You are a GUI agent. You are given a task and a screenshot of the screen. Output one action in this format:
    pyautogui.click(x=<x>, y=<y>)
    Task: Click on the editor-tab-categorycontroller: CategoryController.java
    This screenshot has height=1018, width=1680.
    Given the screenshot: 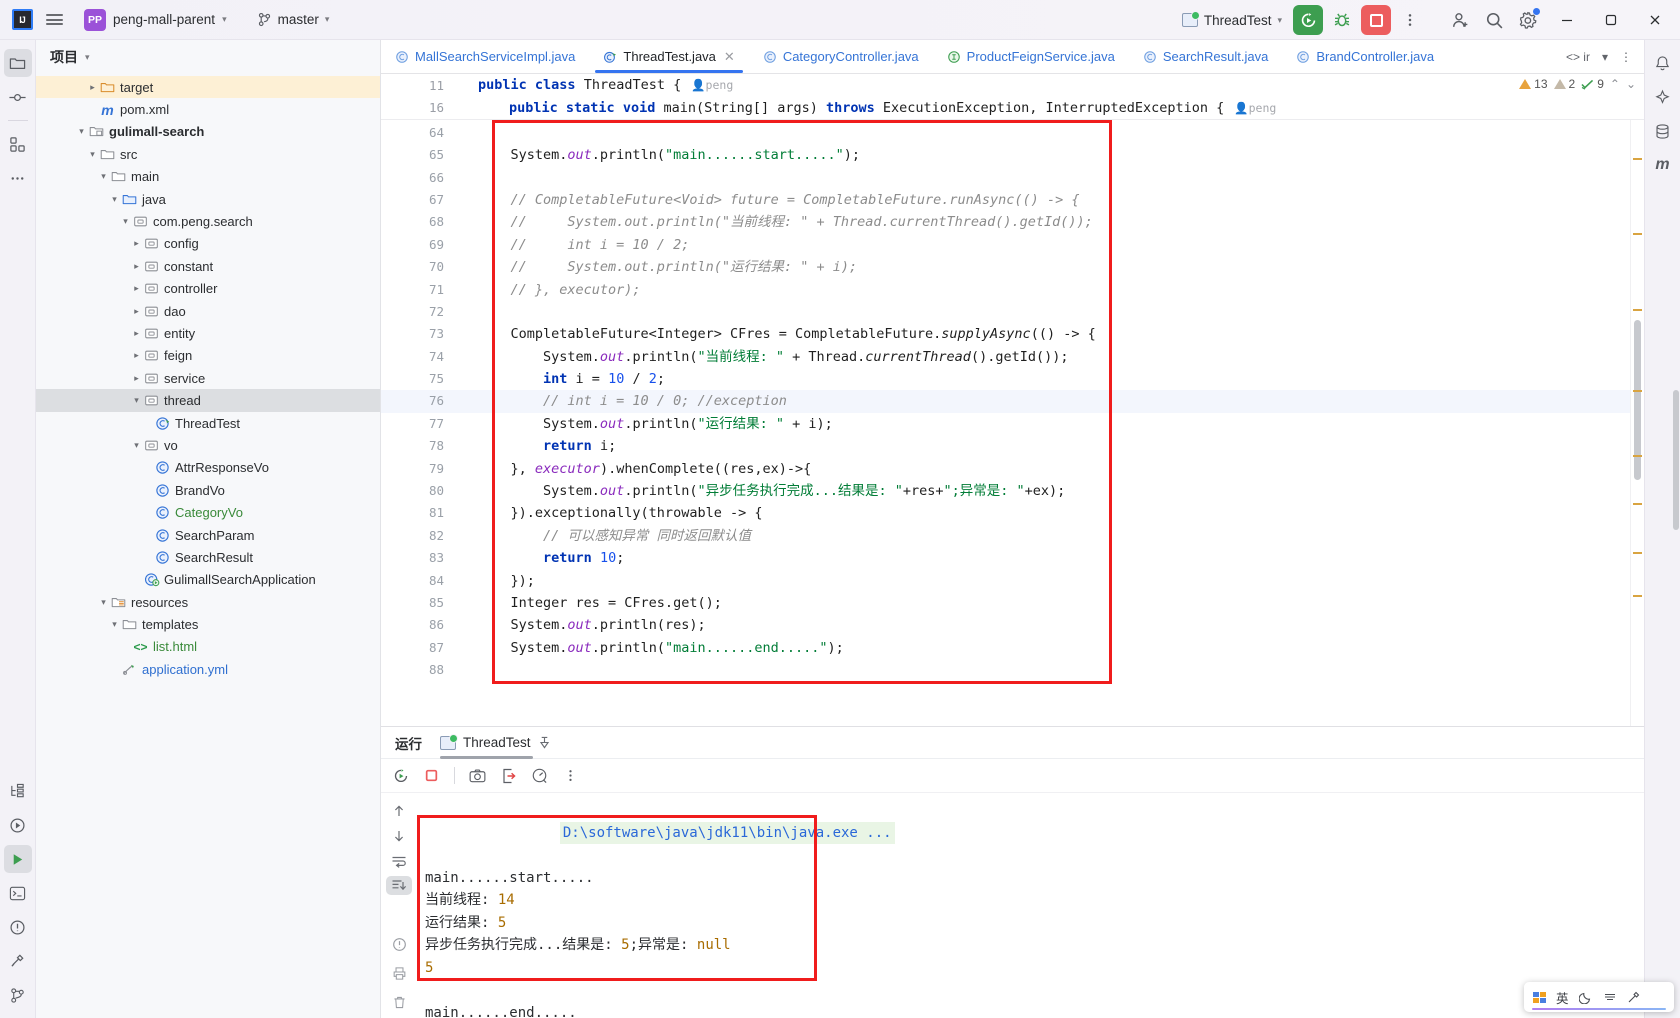 What is the action you would take?
    pyautogui.click(x=841, y=56)
    